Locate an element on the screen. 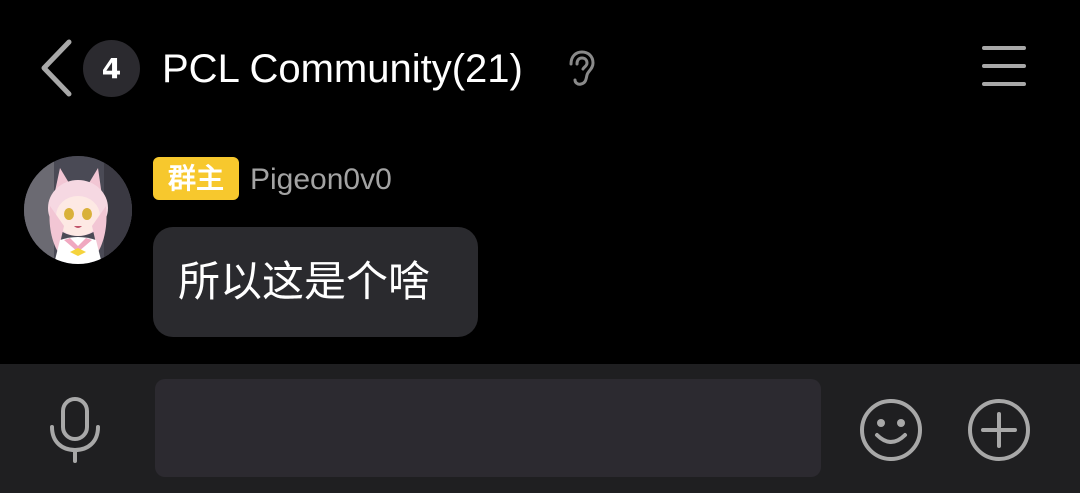 The height and width of the screenshot is (493, 1080). avatar is located at coordinates (78, 210).